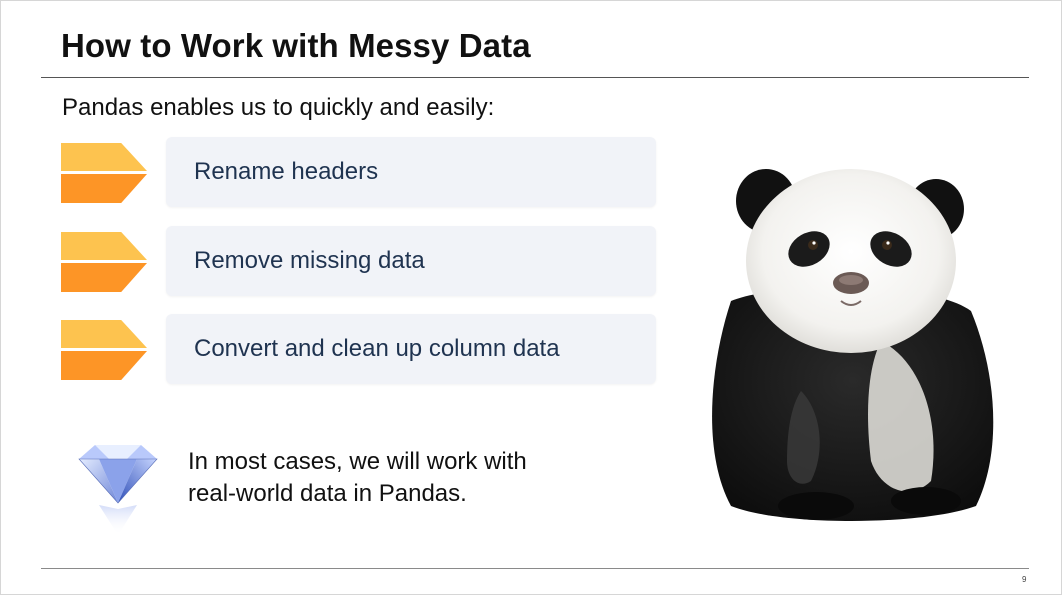 The height and width of the screenshot is (597, 1064). I want to click on bullet-item: Rename headers, so click(361, 173).